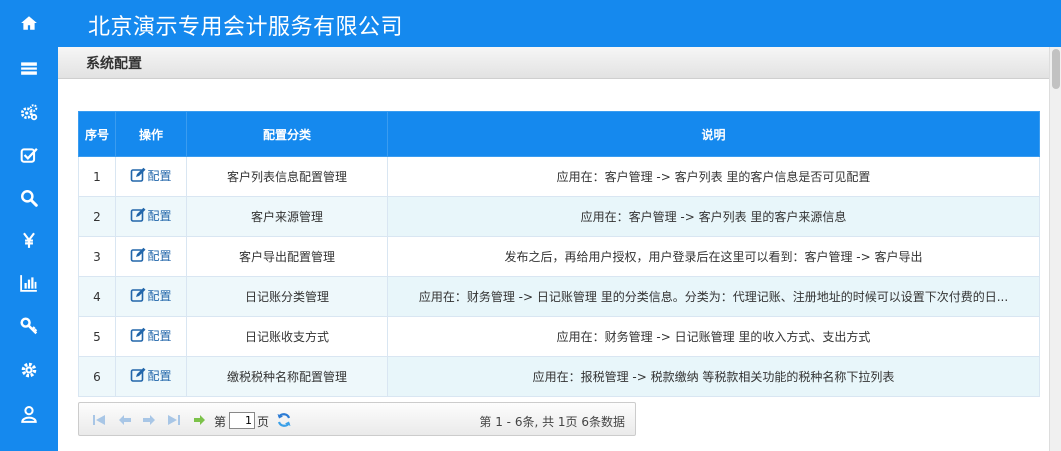 The image size is (1061, 451). What do you see at coordinates (284, 420) in the screenshot?
I see `refresh-icon` at bounding box center [284, 420].